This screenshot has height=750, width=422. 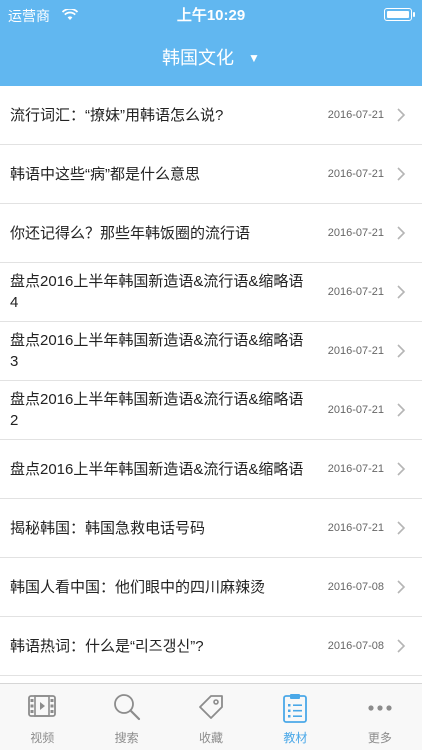 What do you see at coordinates (211, 646) in the screenshot?
I see `list-item: 韩语热词：什么是“리즈갱신”? 2016-07-08` at bounding box center [211, 646].